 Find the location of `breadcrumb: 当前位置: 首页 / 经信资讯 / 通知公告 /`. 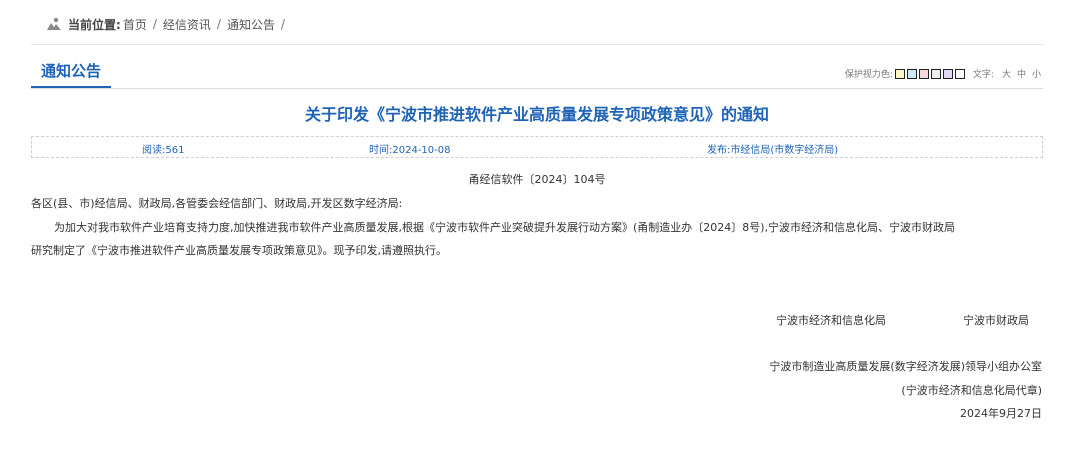

breadcrumb: 当前位置: 首页 / 经信资讯 / 通知公告 / is located at coordinates (168, 24).